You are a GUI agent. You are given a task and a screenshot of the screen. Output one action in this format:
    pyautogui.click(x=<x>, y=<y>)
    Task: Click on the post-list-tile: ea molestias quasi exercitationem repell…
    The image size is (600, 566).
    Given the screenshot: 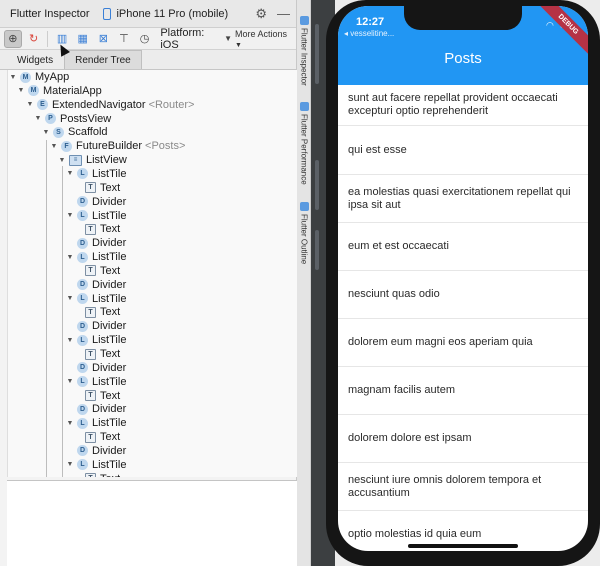 What is the action you would take?
    pyautogui.click(x=463, y=199)
    